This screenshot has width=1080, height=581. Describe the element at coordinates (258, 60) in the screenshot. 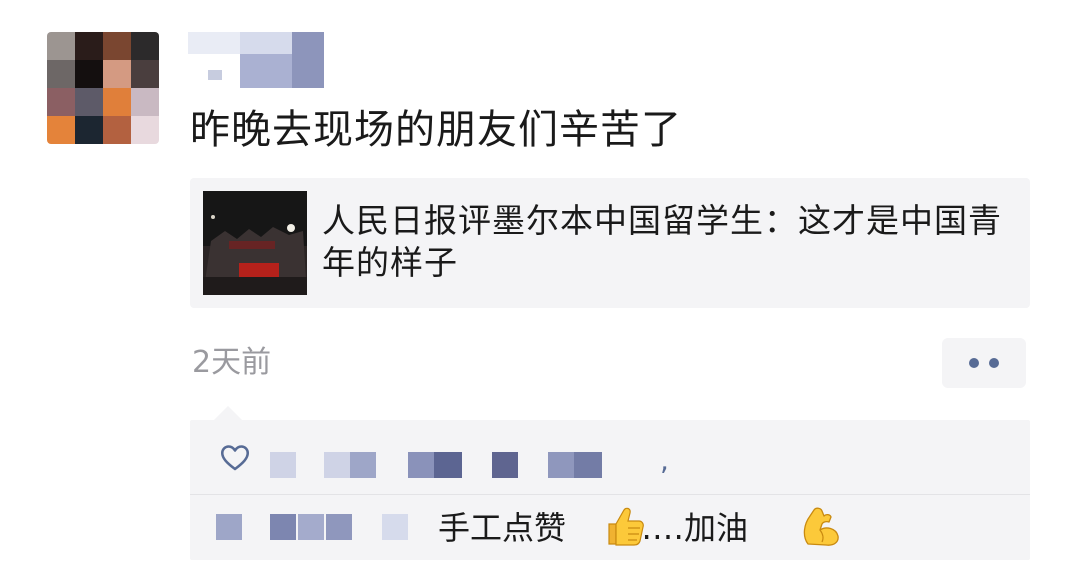

I see `author-name` at that location.